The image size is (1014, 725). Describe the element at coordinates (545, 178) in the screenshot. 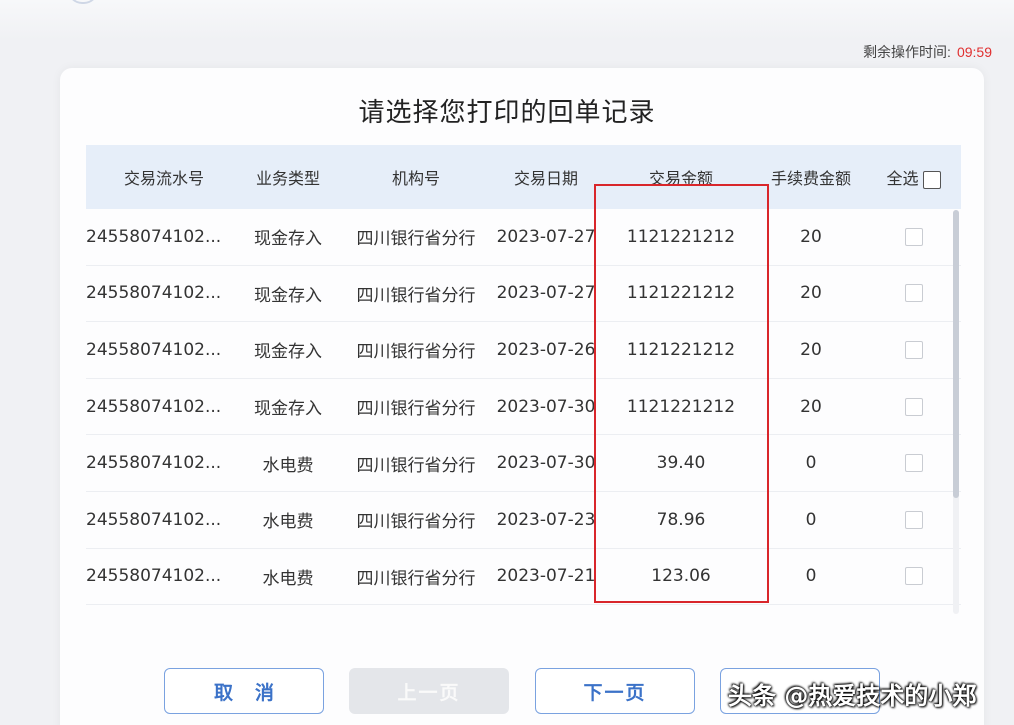

I see `header-date: 交易日期` at that location.